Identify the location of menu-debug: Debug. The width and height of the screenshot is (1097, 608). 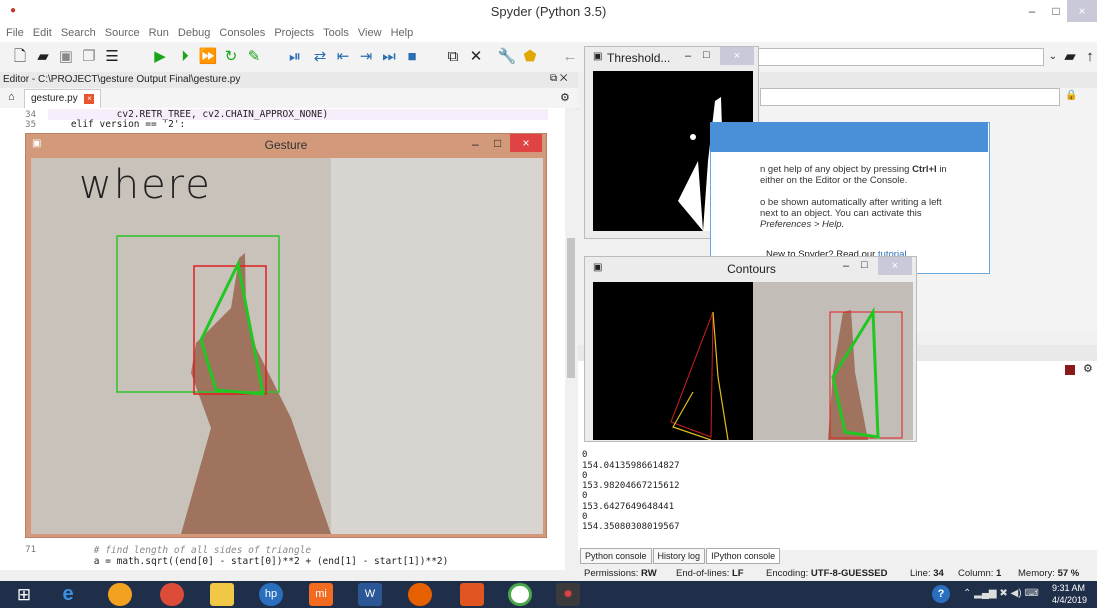
(194, 33).